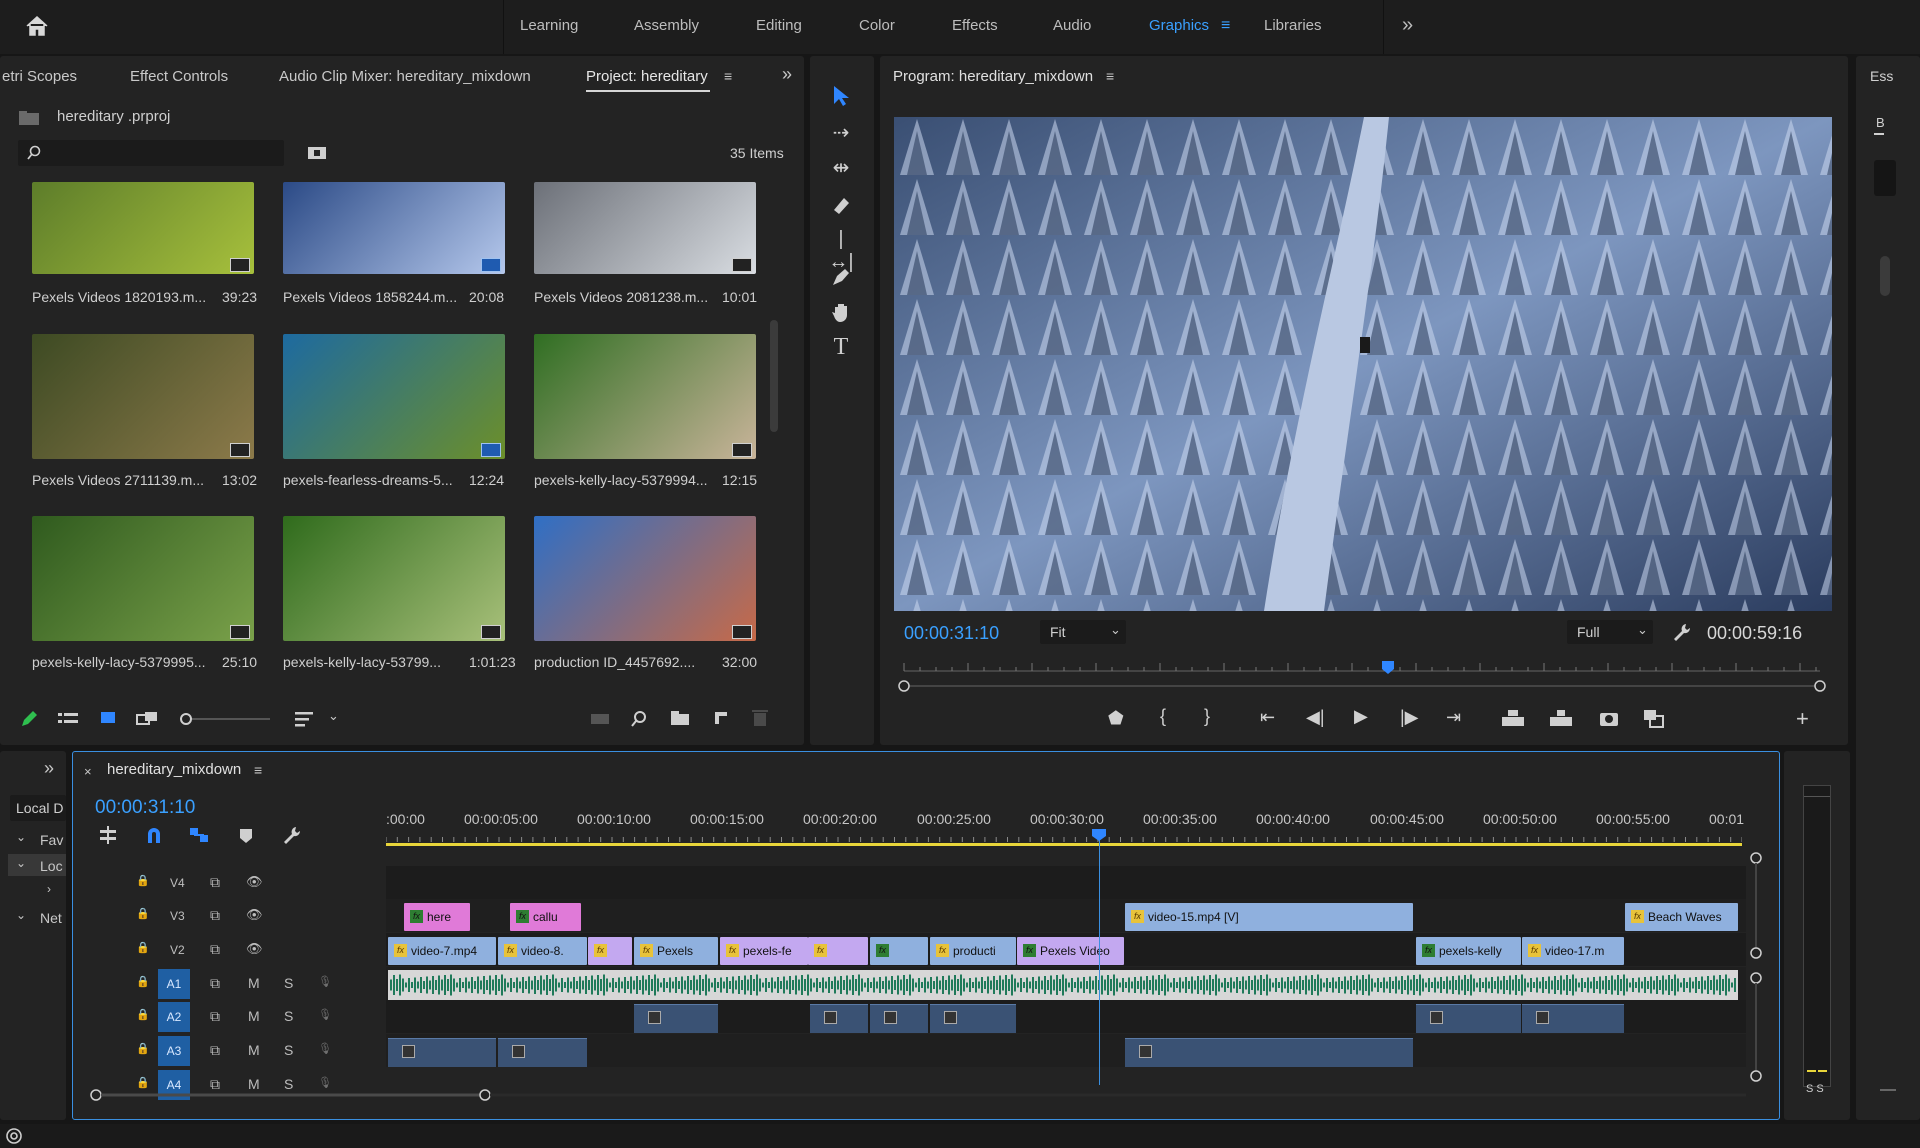 The width and height of the screenshot is (1920, 1148). I want to click on go-to-out-icon: ⇥, so click(1453, 717).